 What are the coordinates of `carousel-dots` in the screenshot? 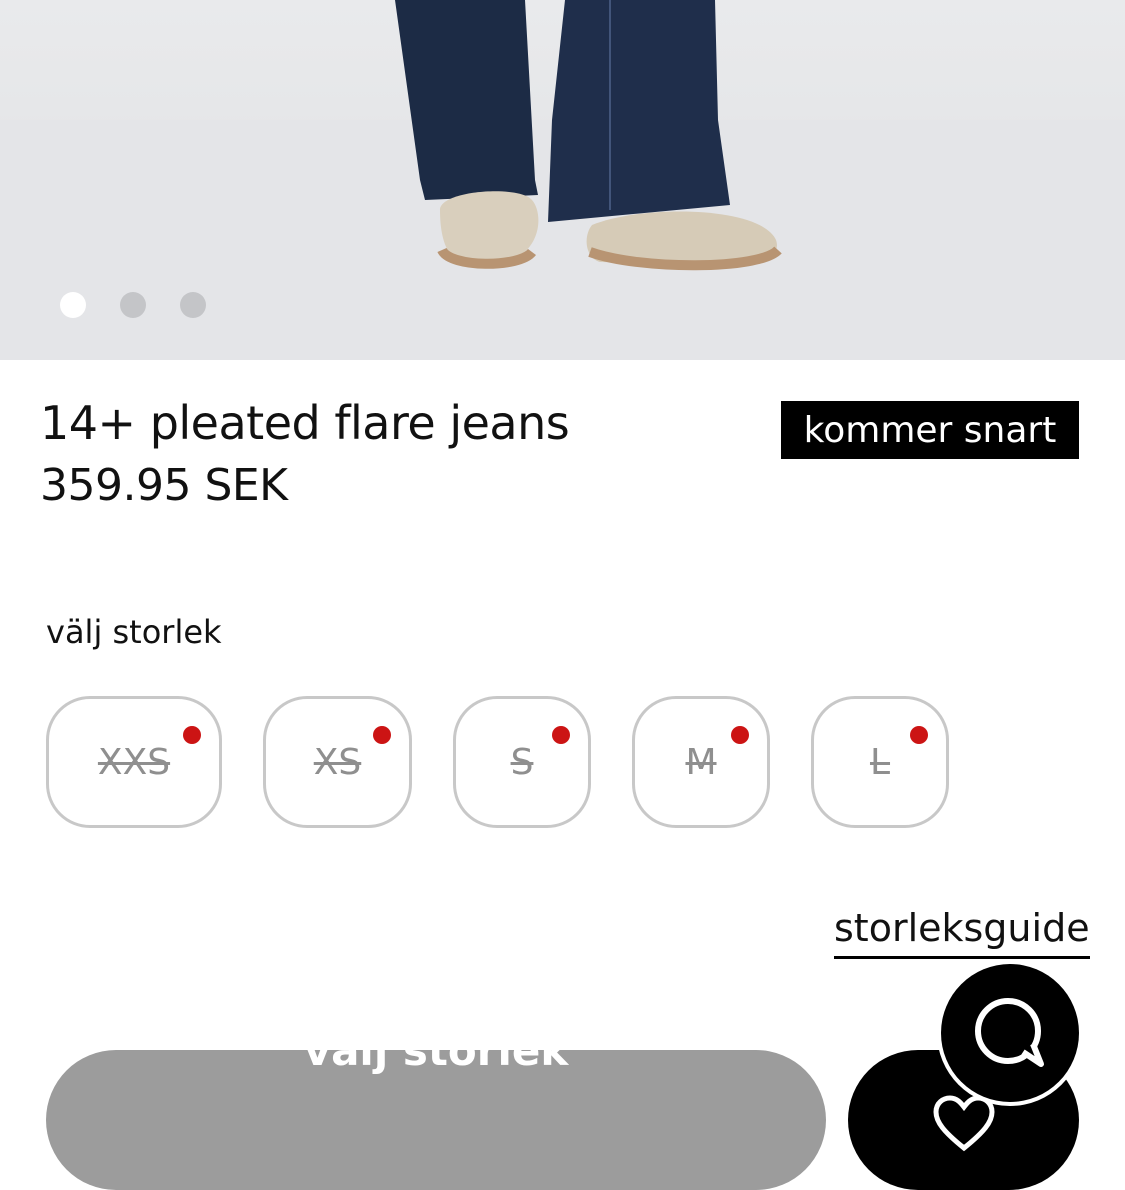 It's located at (133, 305).